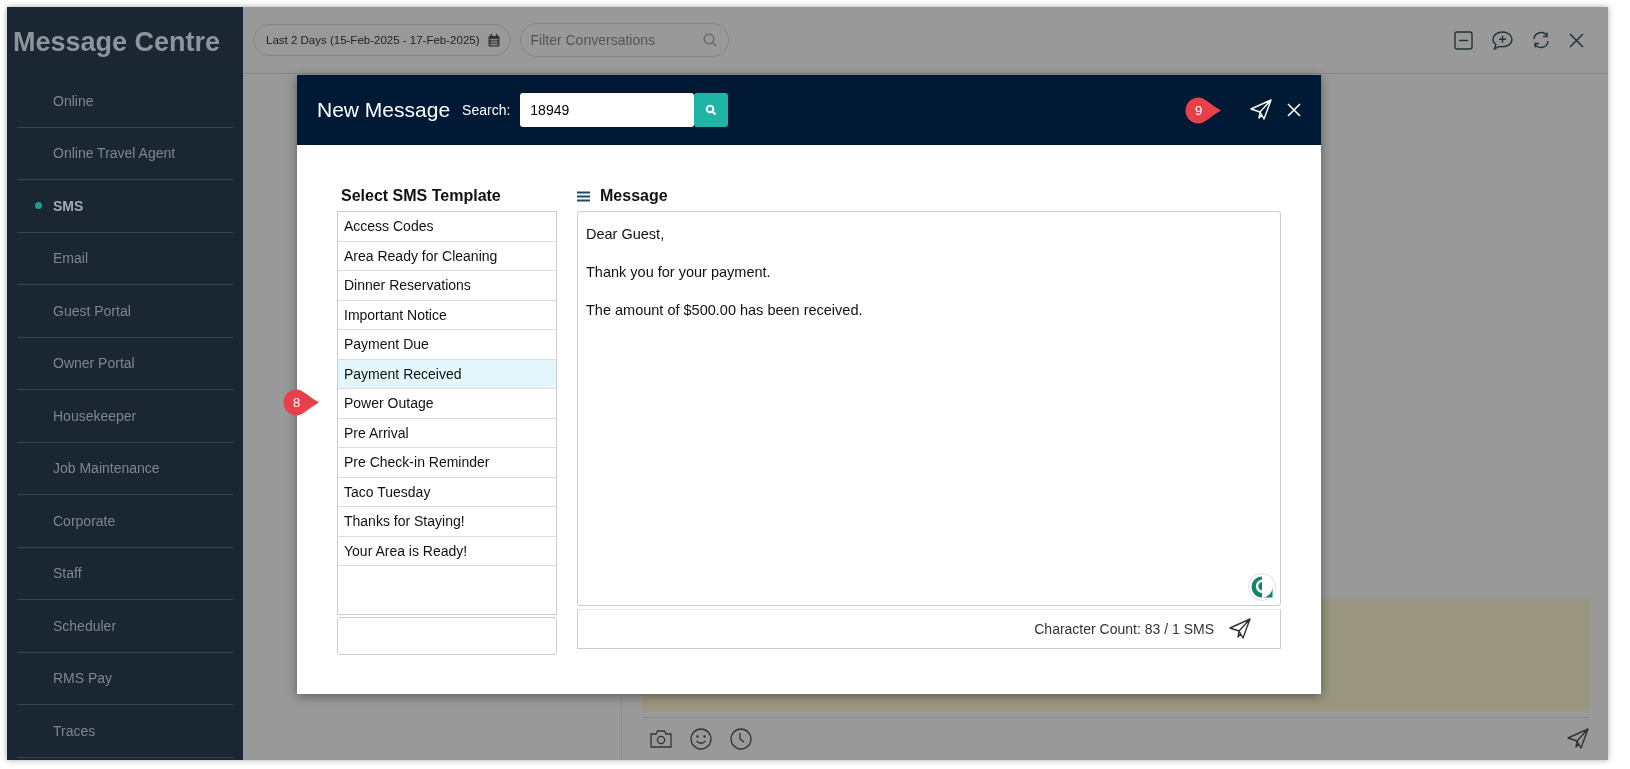  Describe the element at coordinates (125, 678) in the screenshot. I see `sidebar-item: RMS Pay` at that location.